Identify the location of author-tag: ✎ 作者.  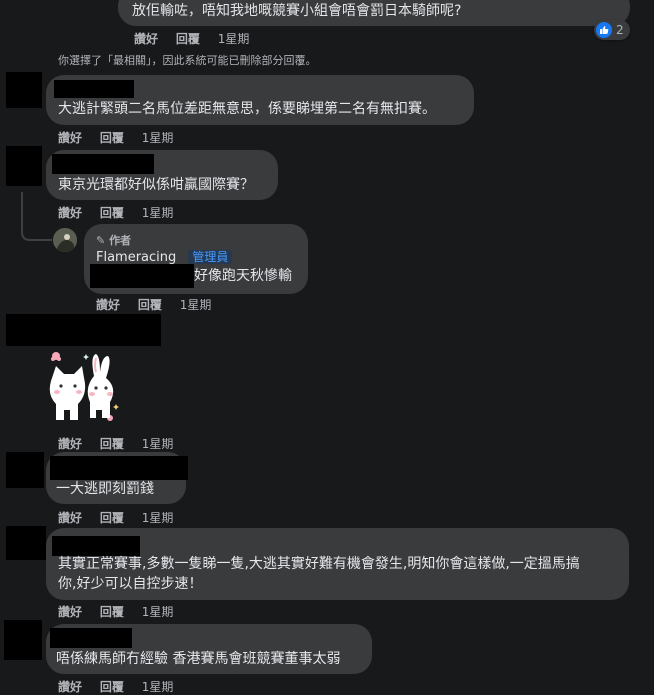
(113, 240).